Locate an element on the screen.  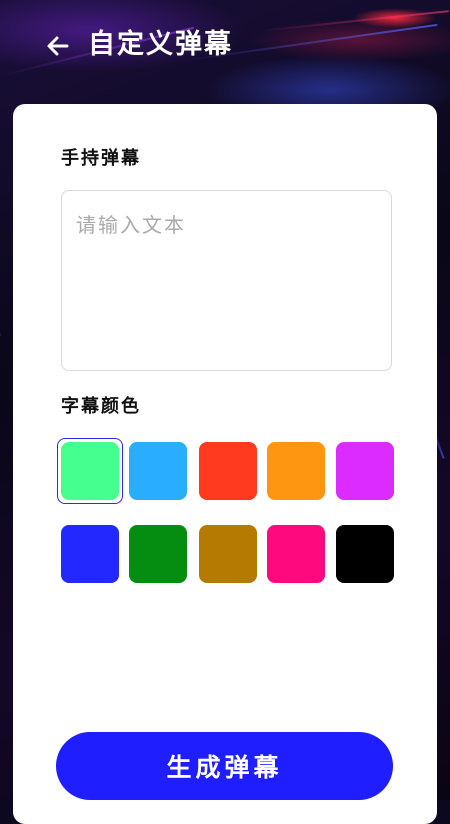
color-swatch-violet is located at coordinates (365, 471).